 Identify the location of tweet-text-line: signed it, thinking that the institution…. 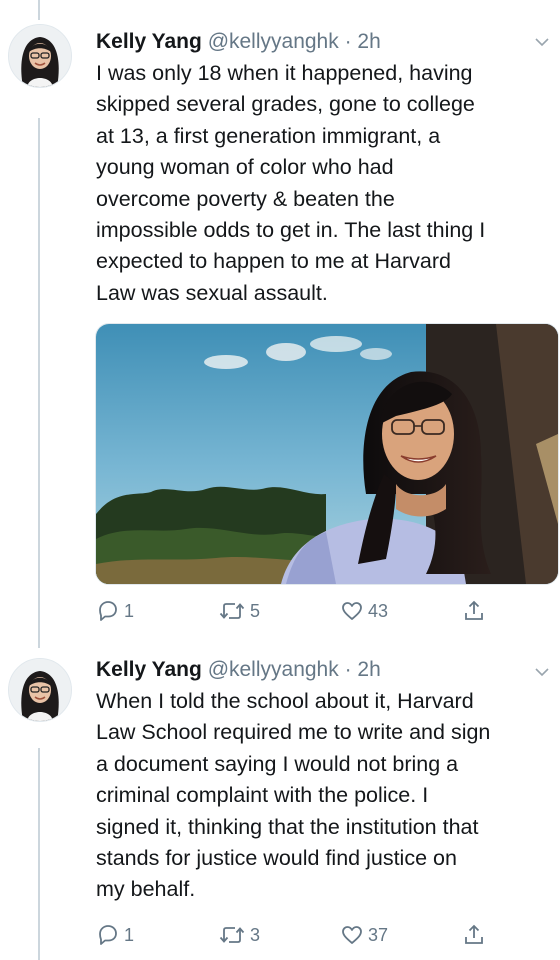
(287, 826).